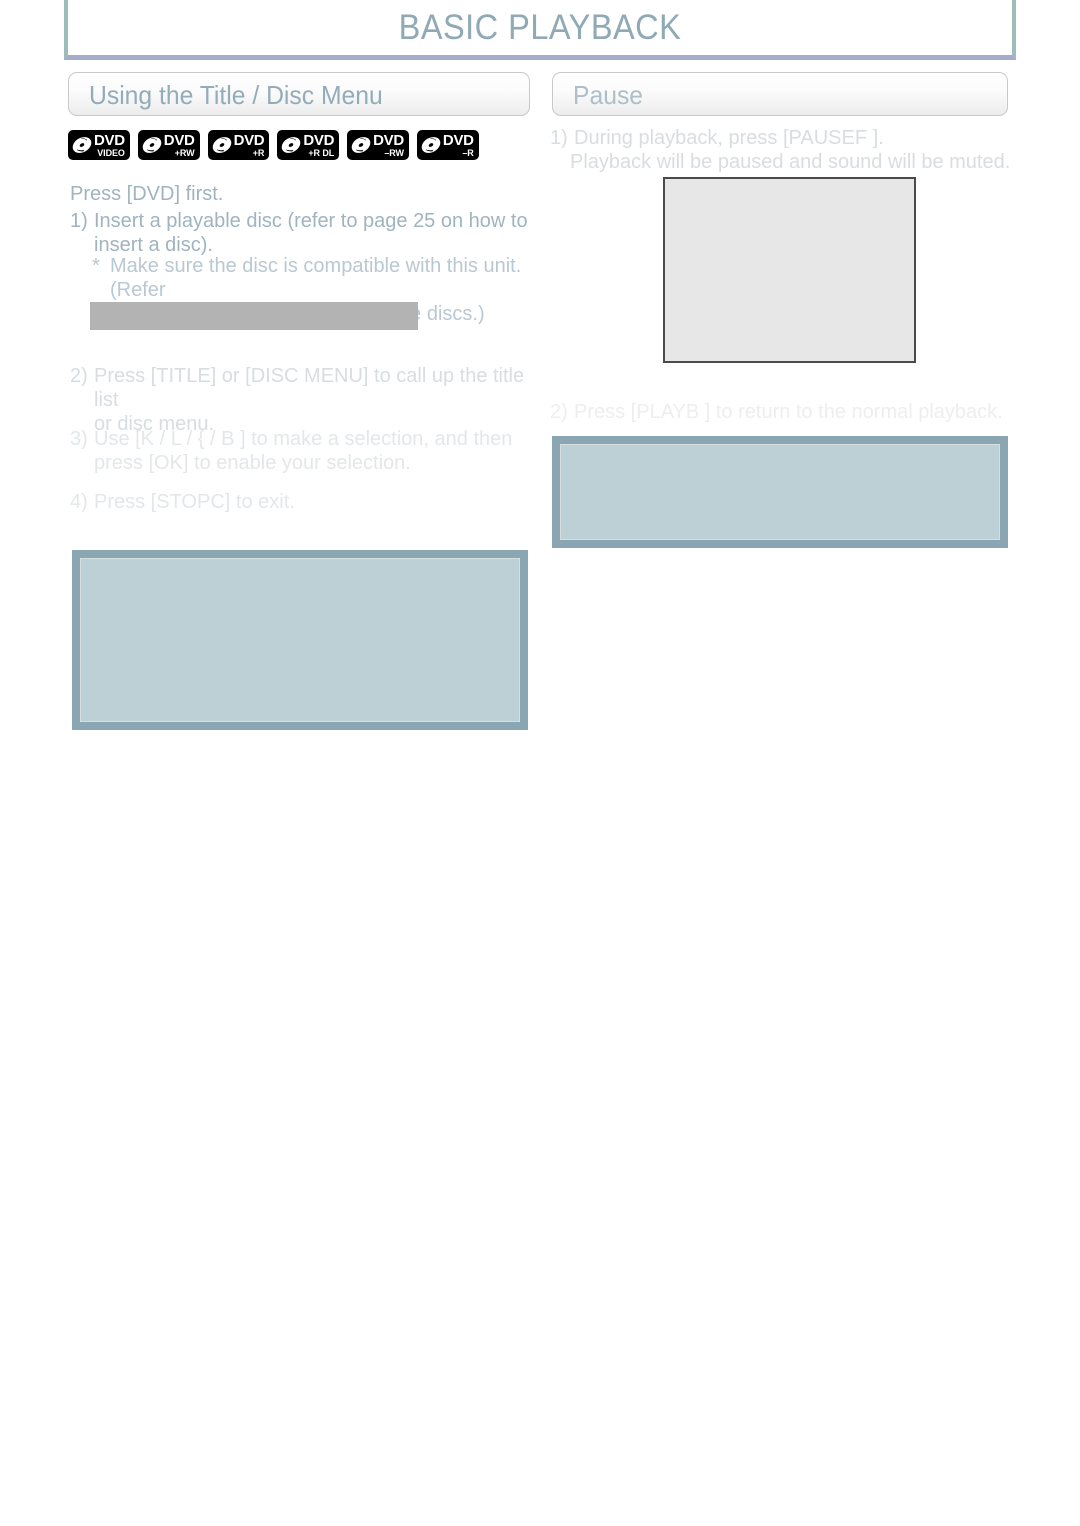 The height and width of the screenshot is (1526, 1080). Describe the element at coordinates (321, 152) in the screenshot. I see `dvd-logo-sub-text: +R DL` at that location.